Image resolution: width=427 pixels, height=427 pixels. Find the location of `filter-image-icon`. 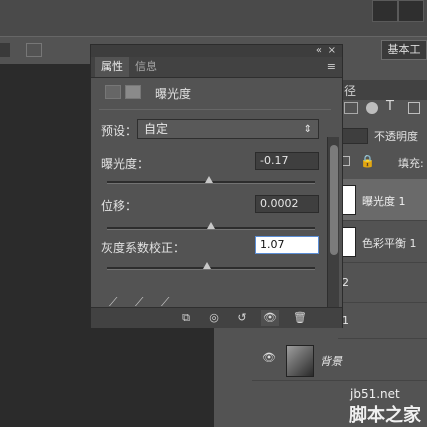

filter-image-icon is located at coordinates (351, 108).